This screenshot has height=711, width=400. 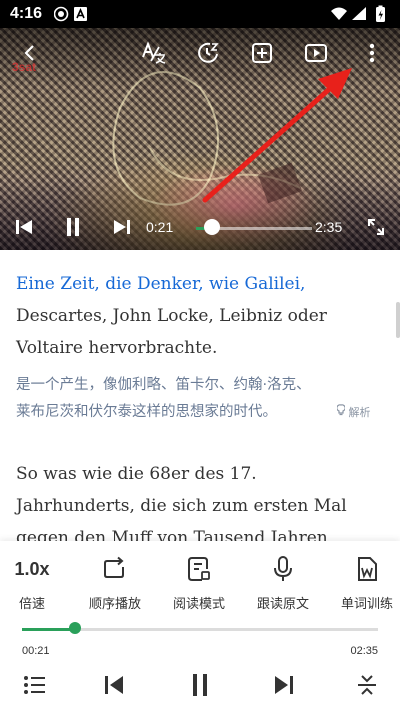 What do you see at coordinates (114, 604) in the screenshot?
I see `loop-mode-label: 顺序播放` at bounding box center [114, 604].